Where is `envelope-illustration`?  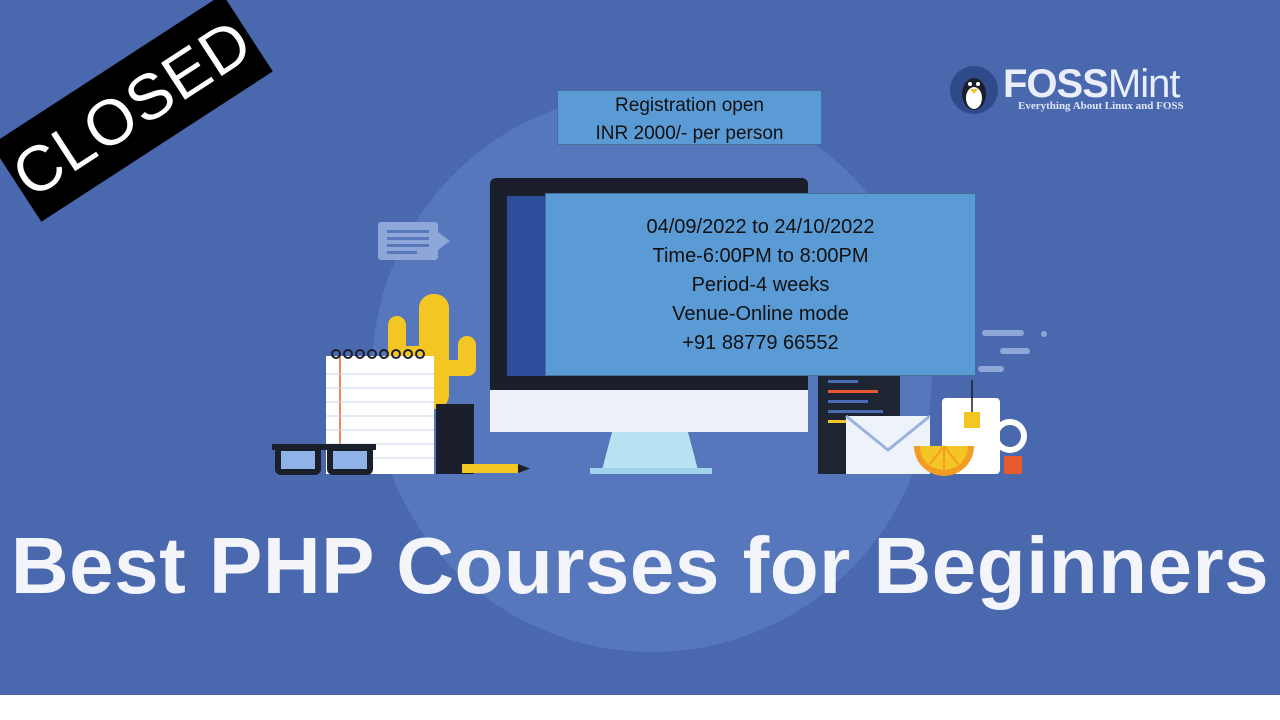
envelope-illustration is located at coordinates (888, 444).